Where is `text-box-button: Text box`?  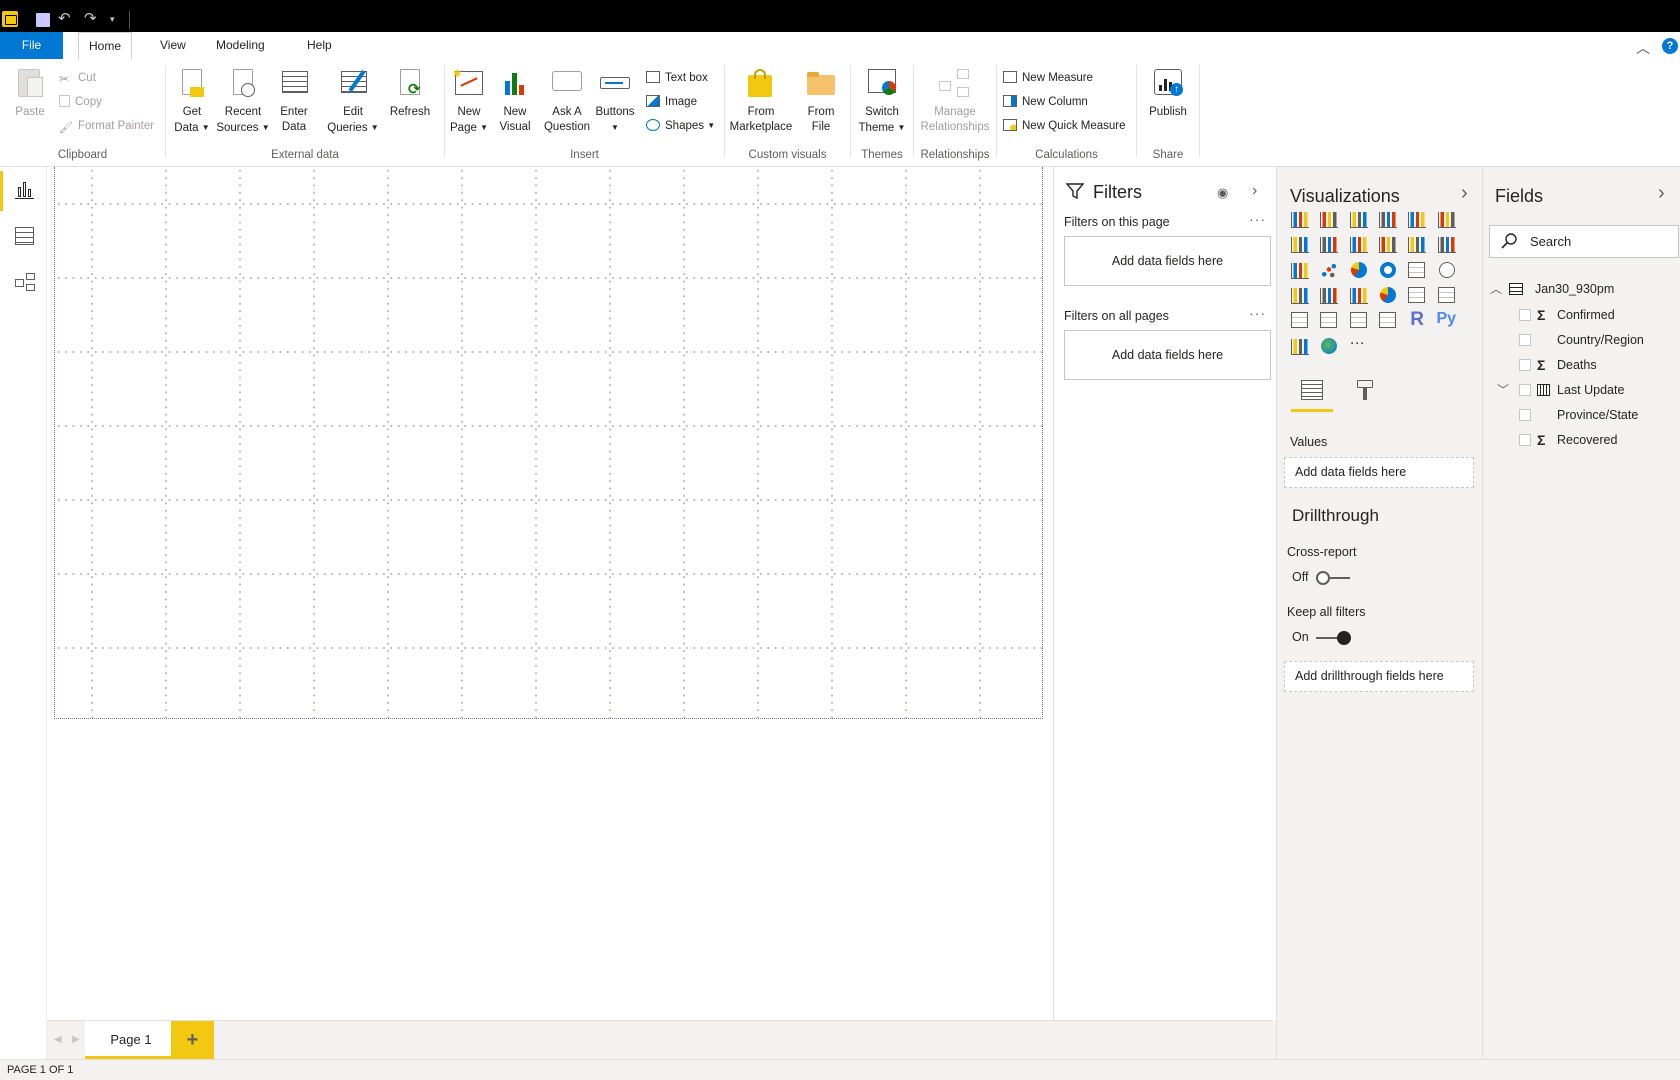
text-box-button: Text box is located at coordinates (677, 78).